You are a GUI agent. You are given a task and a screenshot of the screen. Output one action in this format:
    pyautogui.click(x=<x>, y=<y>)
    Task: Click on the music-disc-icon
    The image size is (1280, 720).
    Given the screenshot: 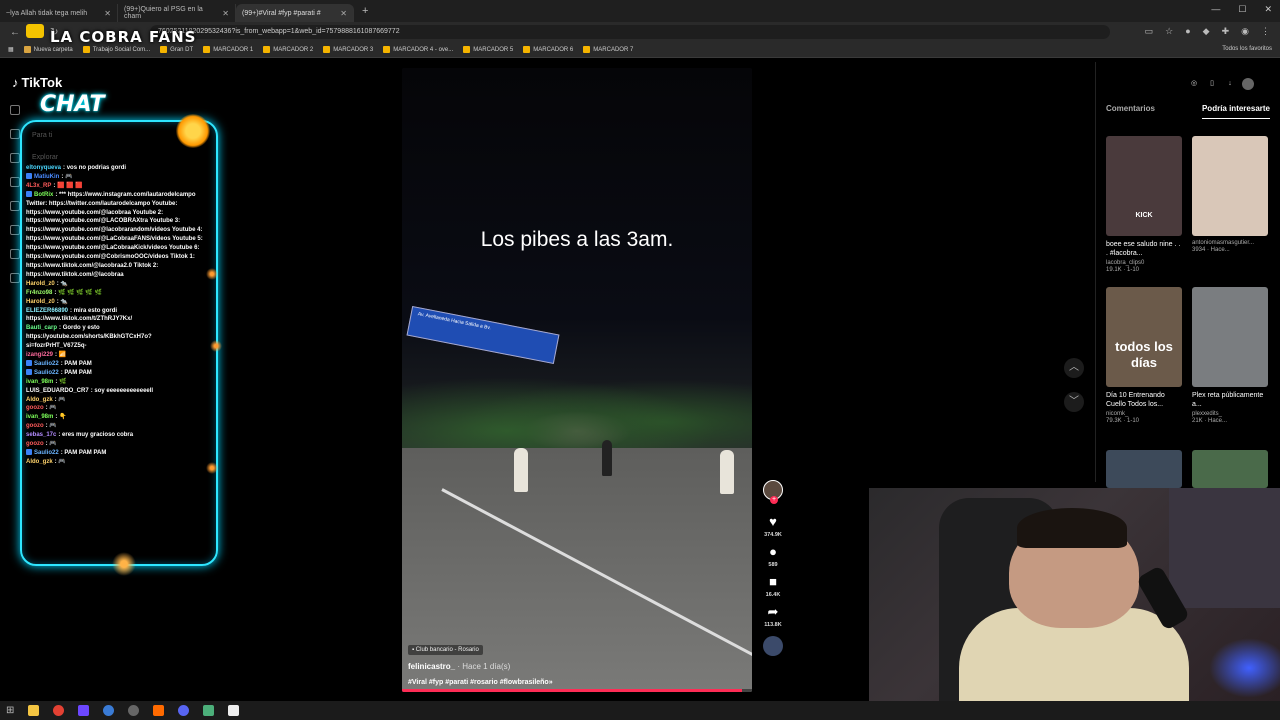 What is the action you would take?
    pyautogui.click(x=773, y=646)
    